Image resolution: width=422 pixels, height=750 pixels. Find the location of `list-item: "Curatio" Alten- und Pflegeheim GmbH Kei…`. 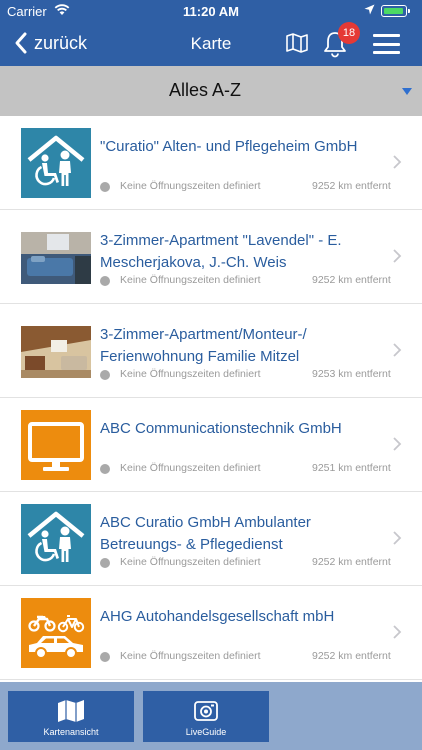

list-item: "Curatio" Alten- und Pflegeheim GmbH Kei… is located at coordinates (211, 163).